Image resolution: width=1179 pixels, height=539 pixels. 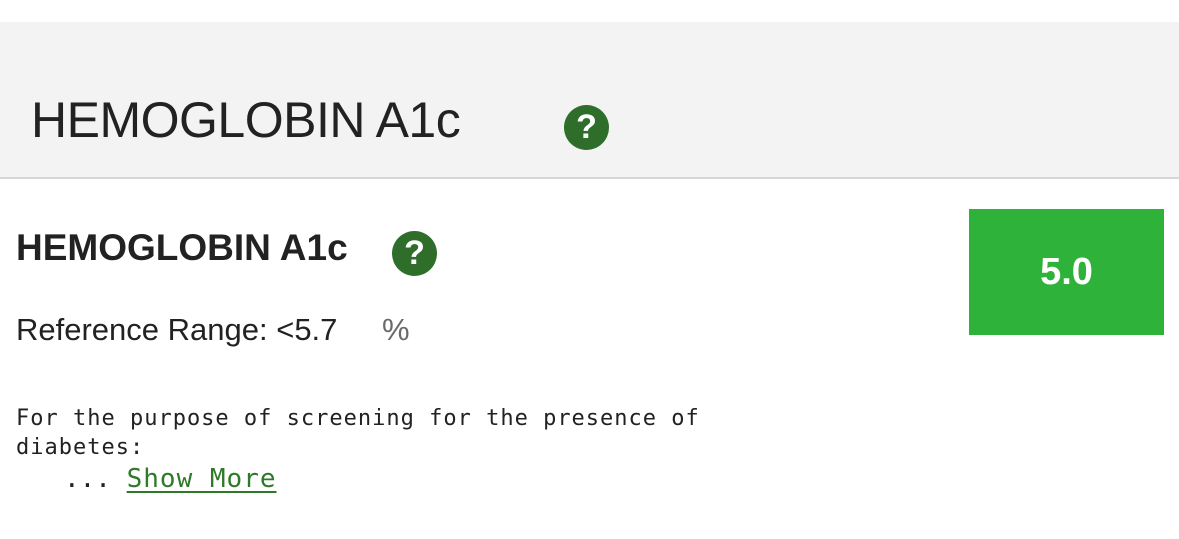 I want to click on show-more-link: Show More, so click(x=202, y=479).